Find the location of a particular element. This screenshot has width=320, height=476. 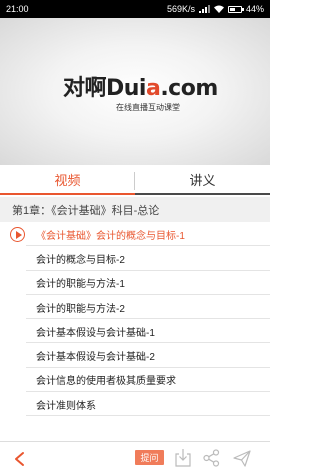

lesson-item: 会计信息的使用者极其质量要求 is located at coordinates (135, 380).